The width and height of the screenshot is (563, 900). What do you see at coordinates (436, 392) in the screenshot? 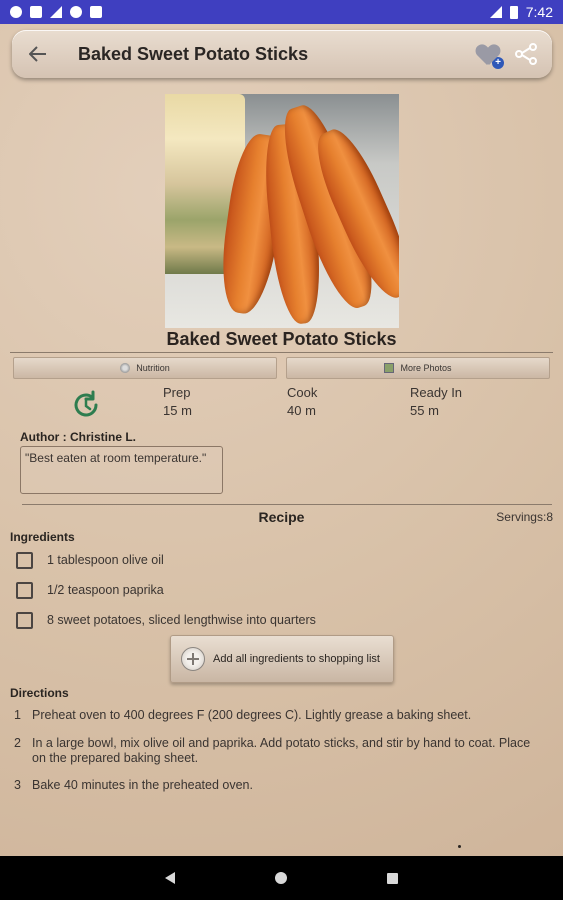
I see `ready-label: Ready In` at bounding box center [436, 392].